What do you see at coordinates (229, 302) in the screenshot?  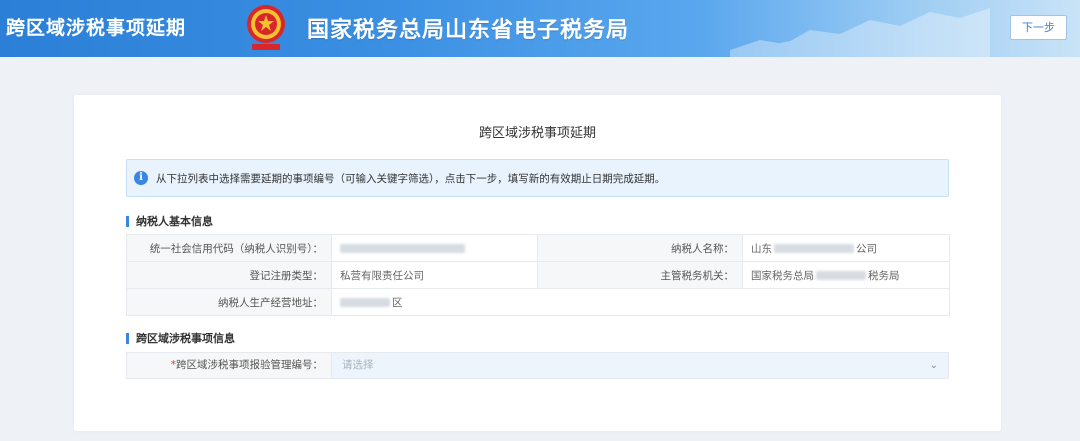 I see `address-label: 纳税人生产经营地址：` at bounding box center [229, 302].